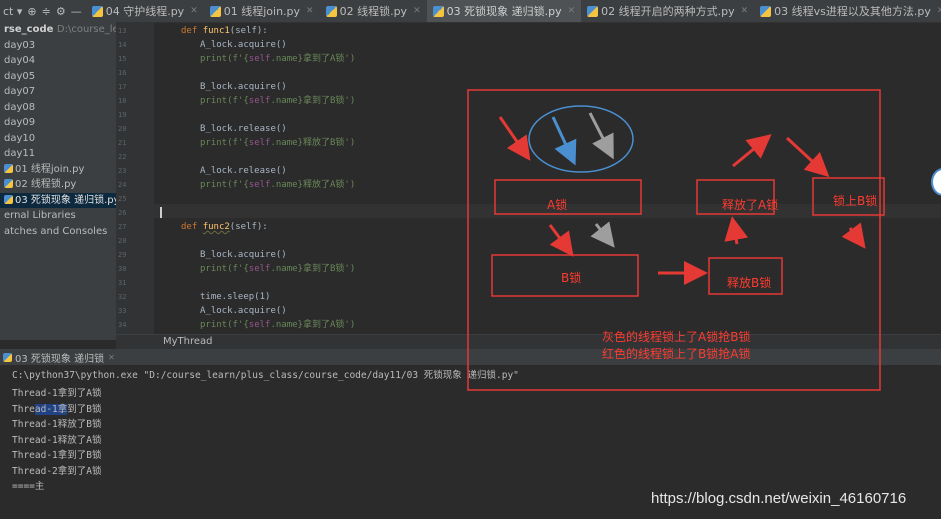 Image resolution: width=941 pixels, height=519 pixels. Describe the element at coordinates (807, 157) in the screenshot. I see `red-arrow-to-lock-b` at that location.